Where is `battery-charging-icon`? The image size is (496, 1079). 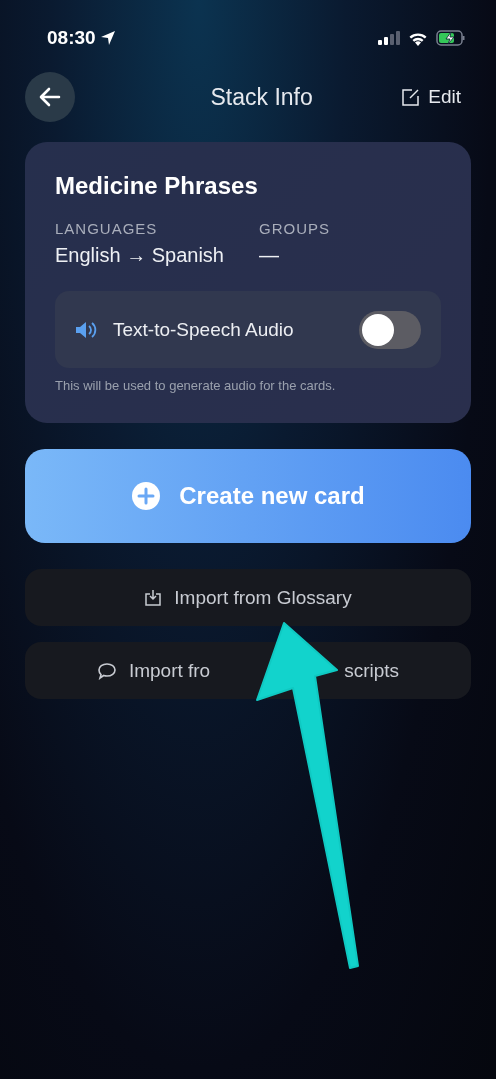 battery-charging-icon is located at coordinates (451, 38).